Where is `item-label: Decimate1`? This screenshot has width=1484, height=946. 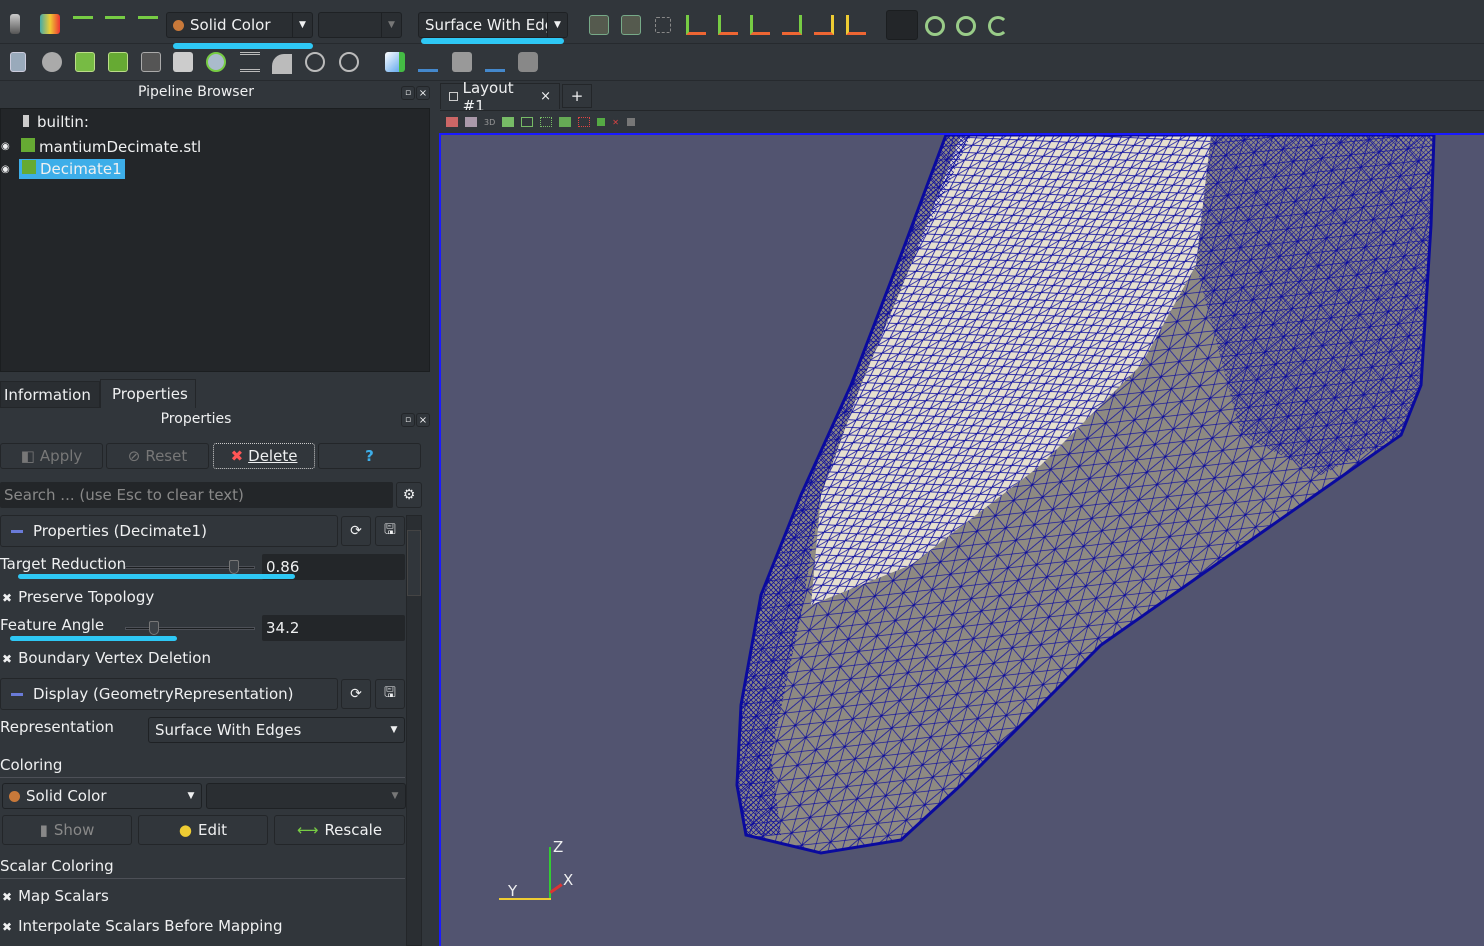
item-label: Decimate1 is located at coordinates (81, 169).